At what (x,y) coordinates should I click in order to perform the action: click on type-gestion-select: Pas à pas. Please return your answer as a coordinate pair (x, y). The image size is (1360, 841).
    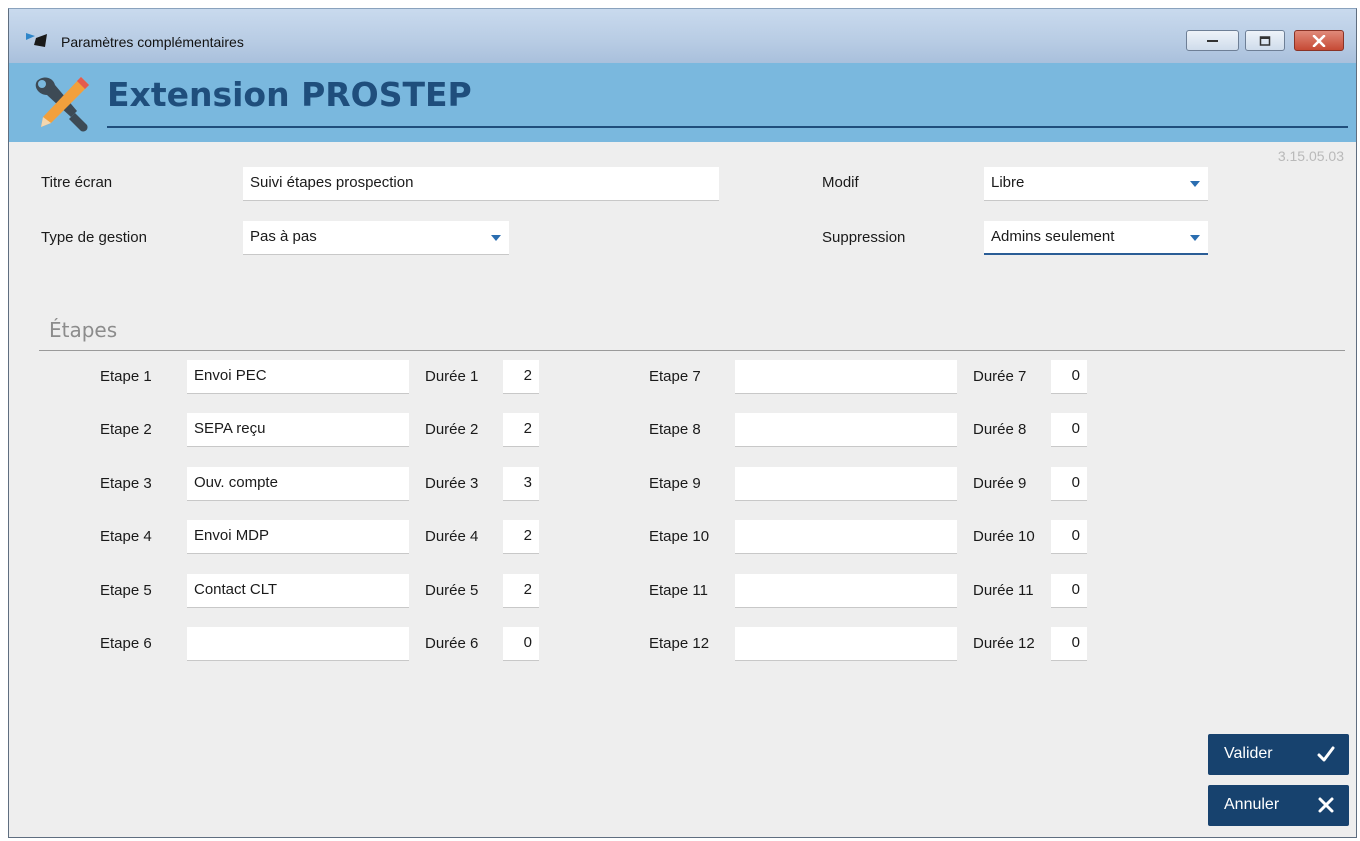
    Looking at the image, I should click on (376, 238).